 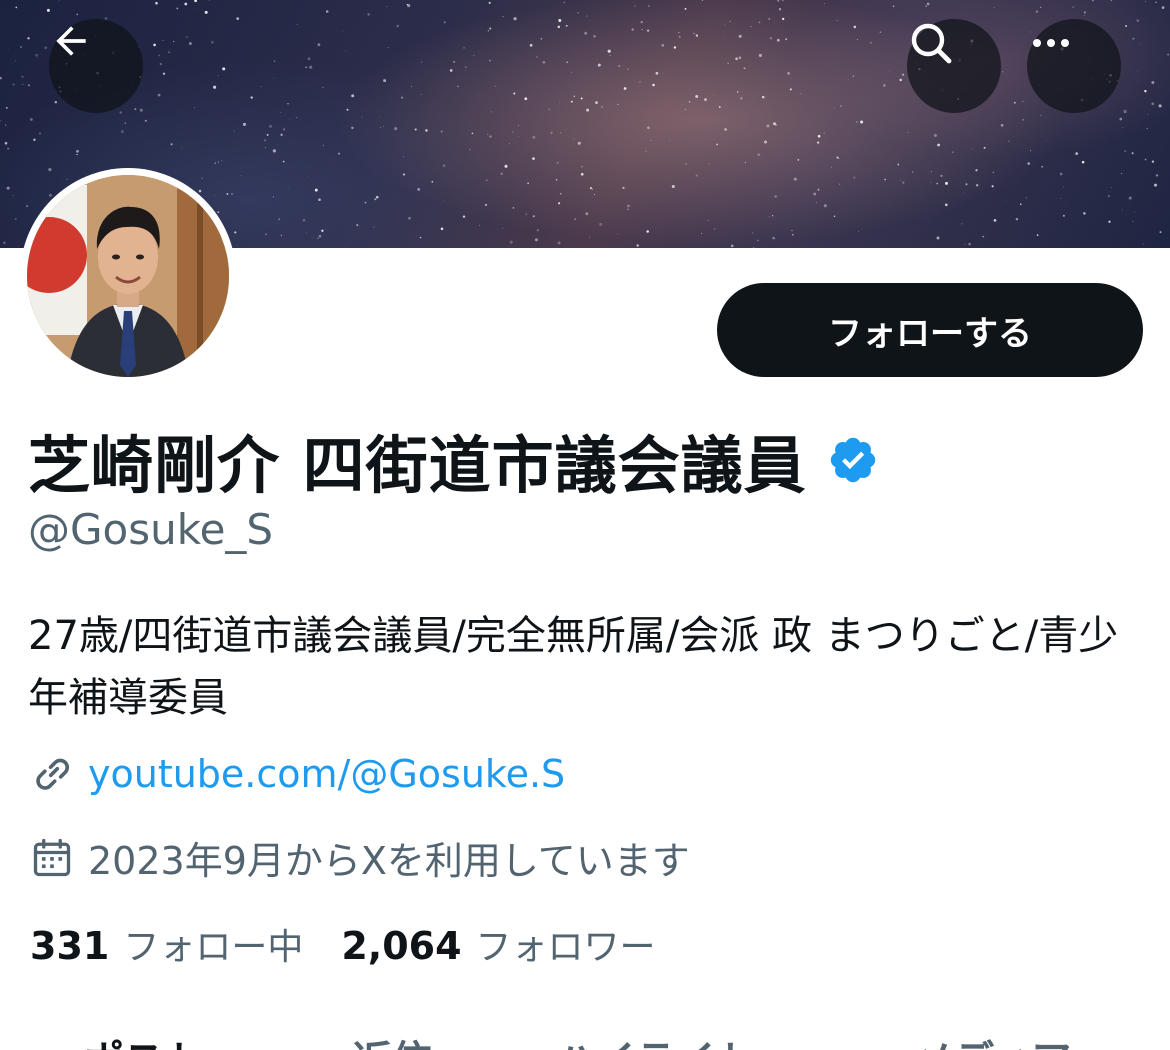 What do you see at coordinates (213, 947) in the screenshot?
I see `following-label: フォロー中` at bounding box center [213, 947].